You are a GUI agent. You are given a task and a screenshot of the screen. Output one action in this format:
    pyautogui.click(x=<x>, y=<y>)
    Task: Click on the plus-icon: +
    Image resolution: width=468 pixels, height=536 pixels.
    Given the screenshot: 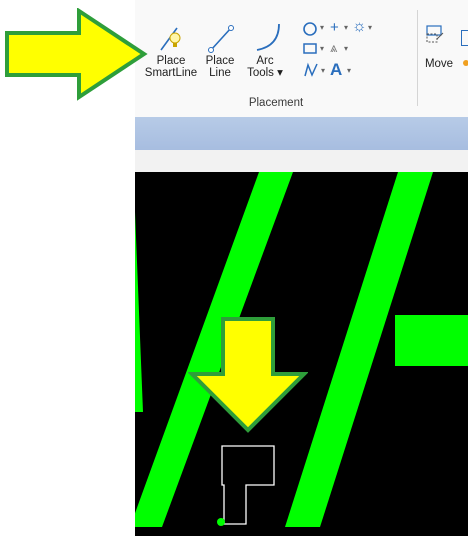 What is the action you would take?
    pyautogui.click(x=334, y=27)
    